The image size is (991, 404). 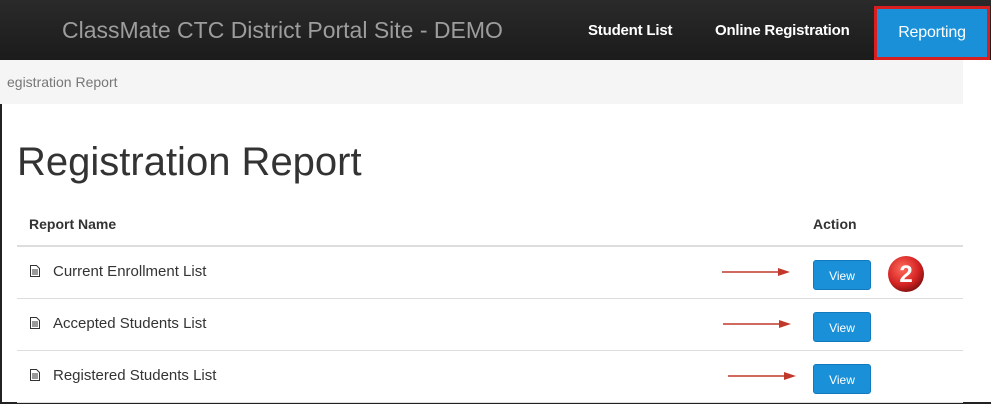 What do you see at coordinates (481, 82) in the screenshot?
I see `breadcrumb: egistration Report` at bounding box center [481, 82].